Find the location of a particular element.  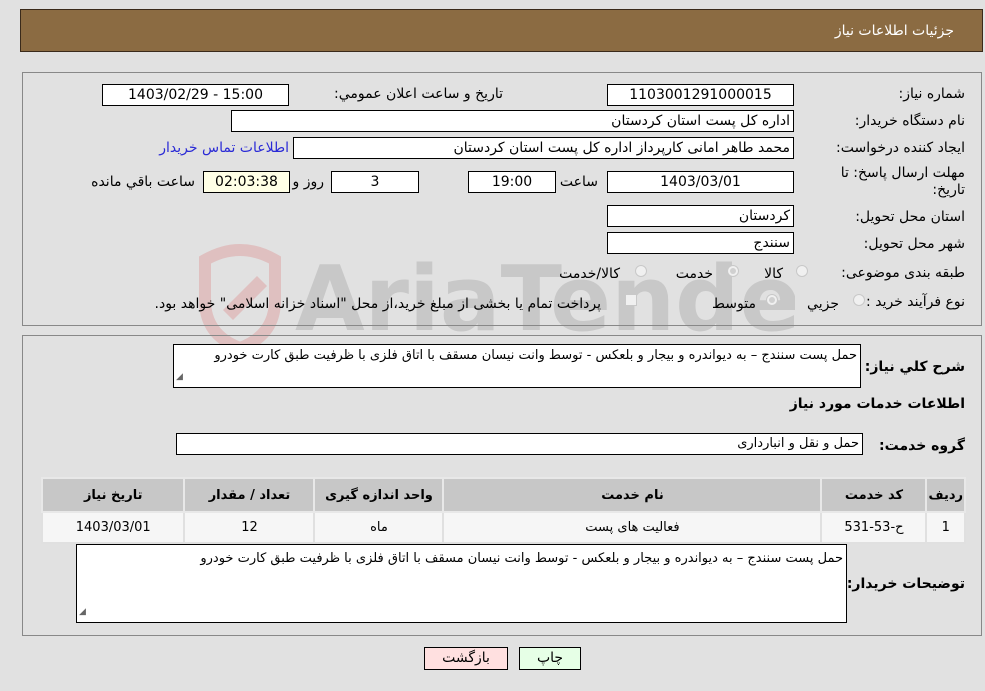

category-option-service: خدمت is located at coordinates (694, 274).